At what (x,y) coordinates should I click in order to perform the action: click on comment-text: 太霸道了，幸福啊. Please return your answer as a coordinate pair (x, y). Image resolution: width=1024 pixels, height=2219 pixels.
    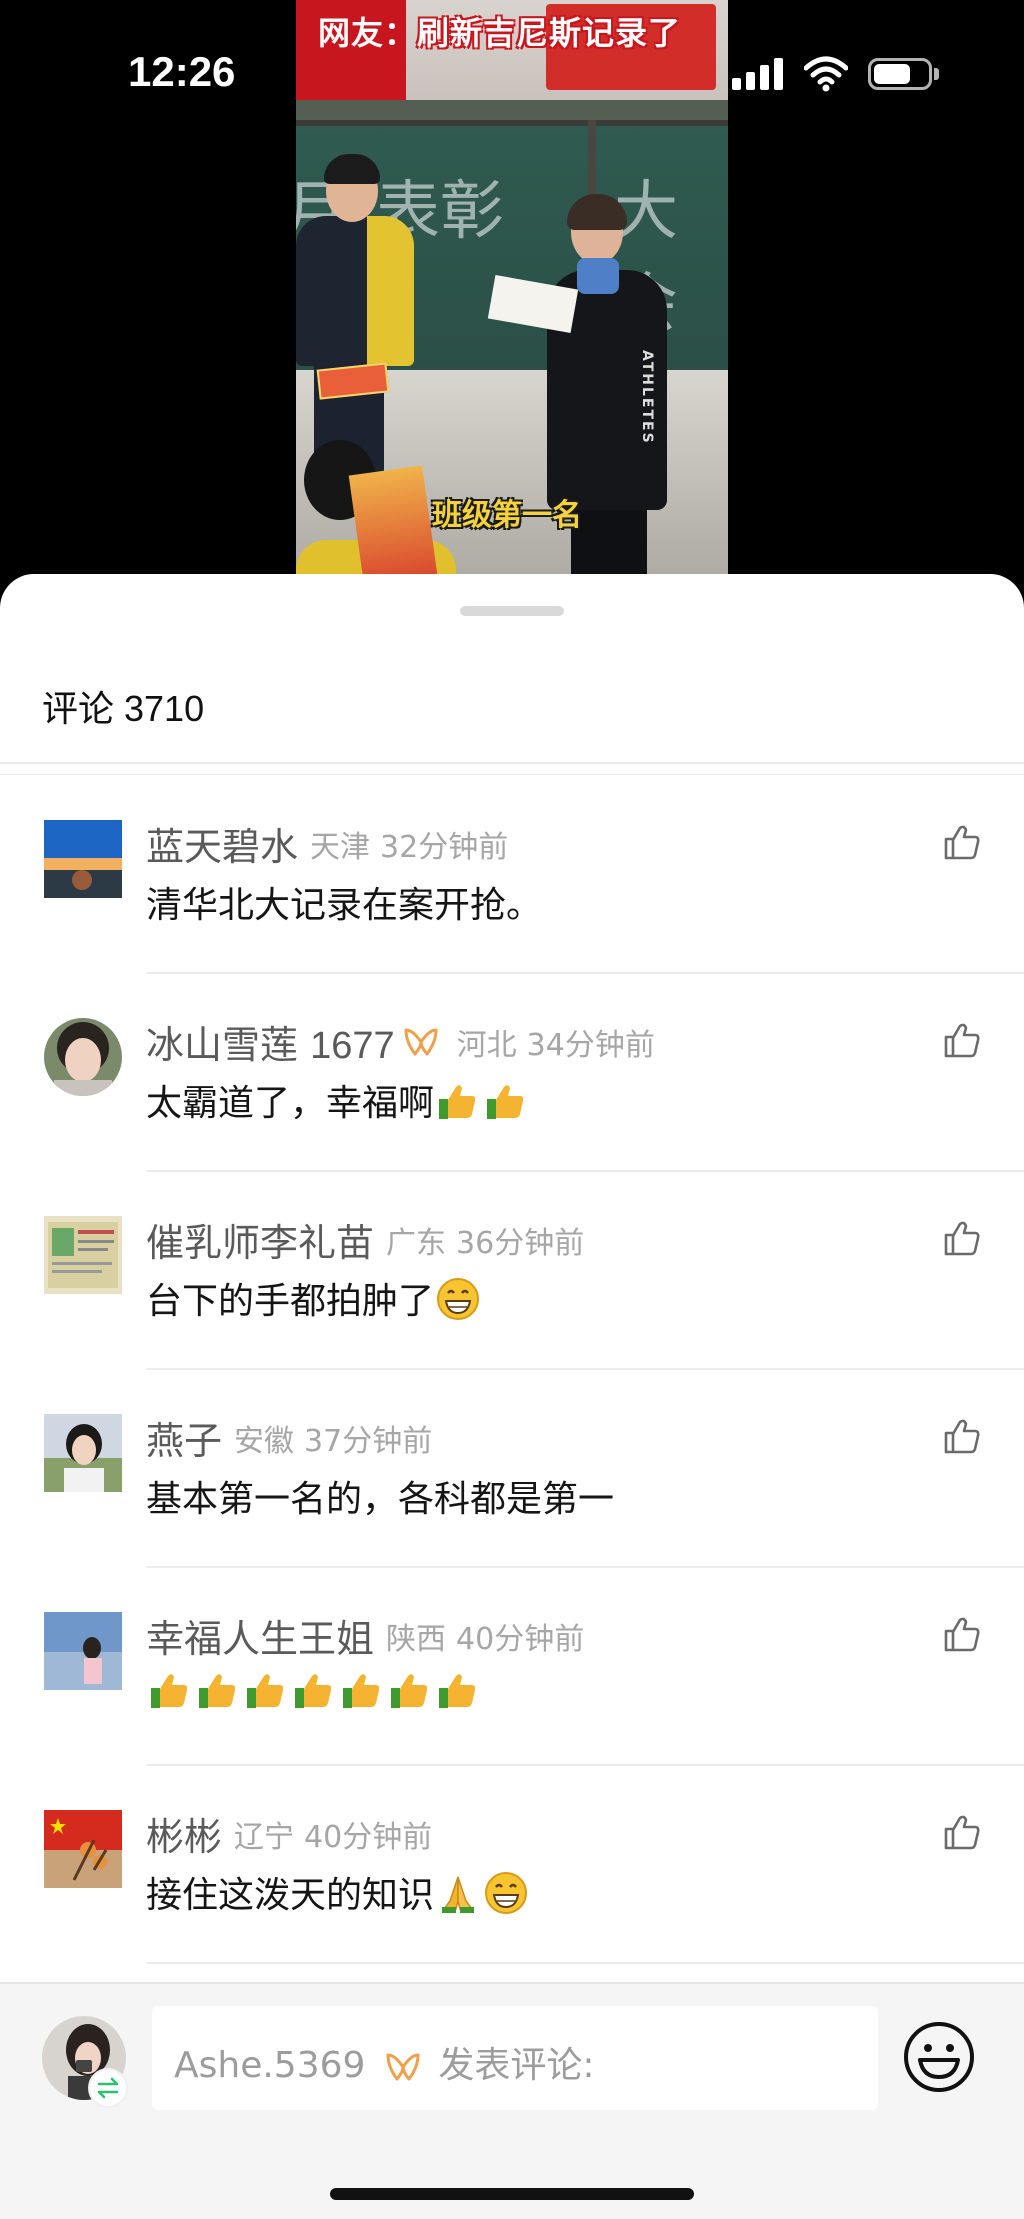
    Looking at the image, I should click on (338, 1100).